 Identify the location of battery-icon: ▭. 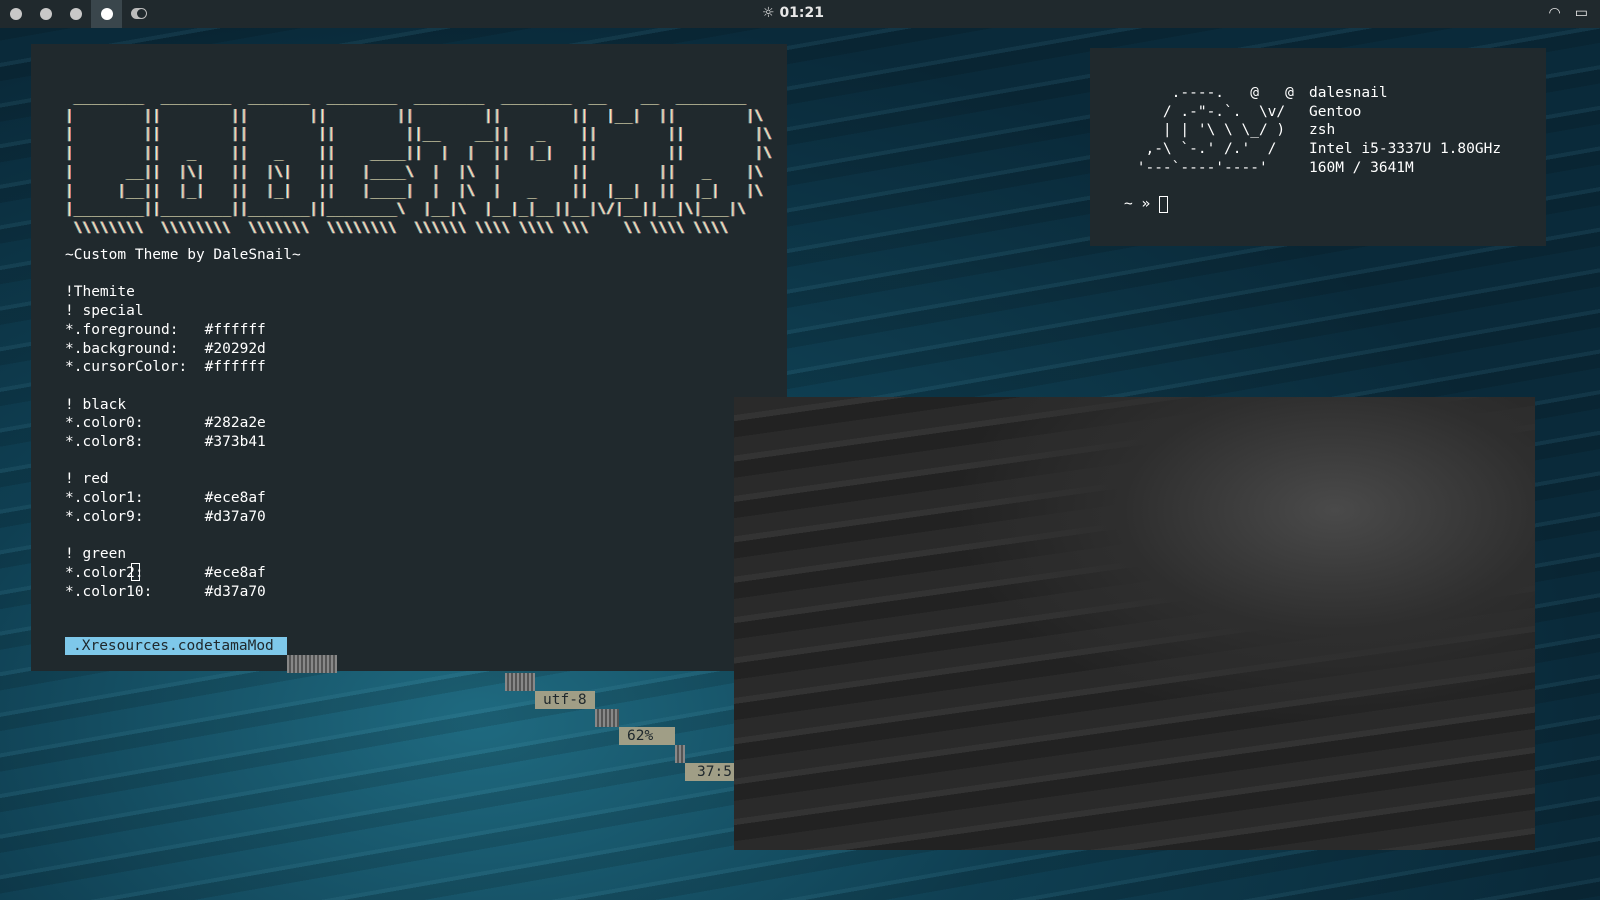
(1581, 13).